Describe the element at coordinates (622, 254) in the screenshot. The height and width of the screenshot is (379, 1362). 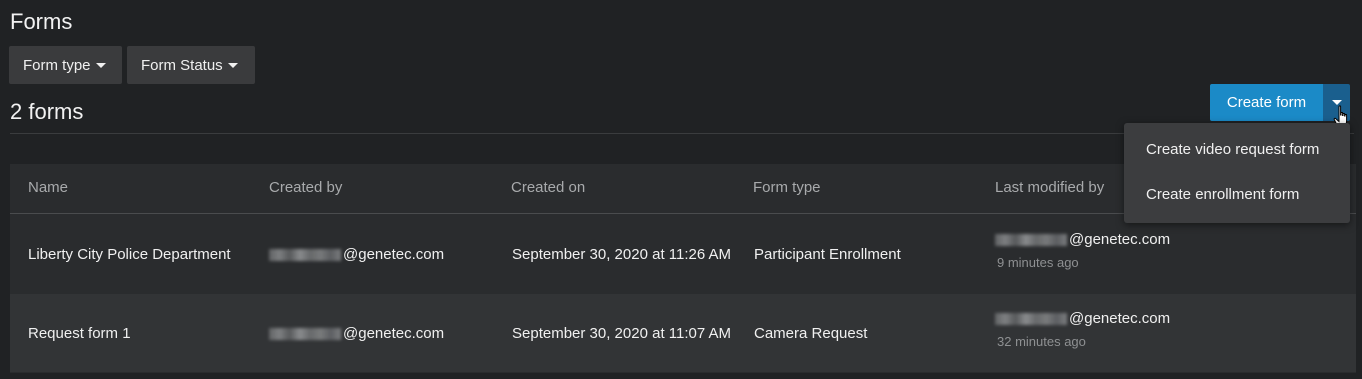
I see `created-on: September 30, 2020 at 11:26 AM` at that location.